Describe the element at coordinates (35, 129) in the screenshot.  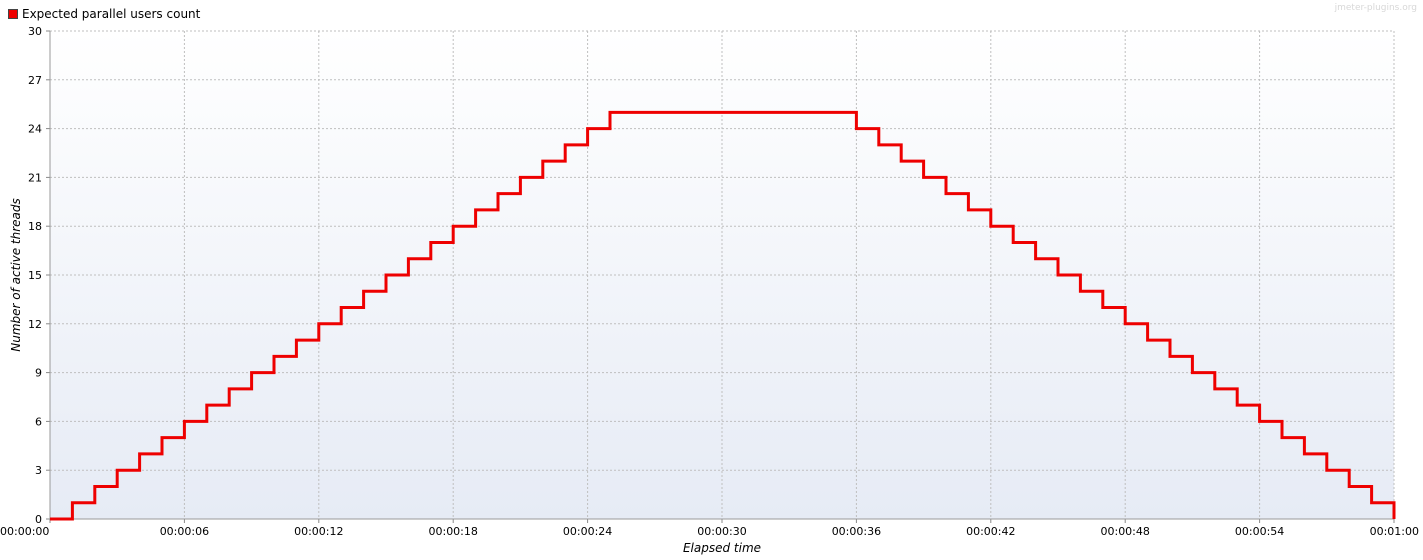
I see `y-tick-label: 24` at that location.